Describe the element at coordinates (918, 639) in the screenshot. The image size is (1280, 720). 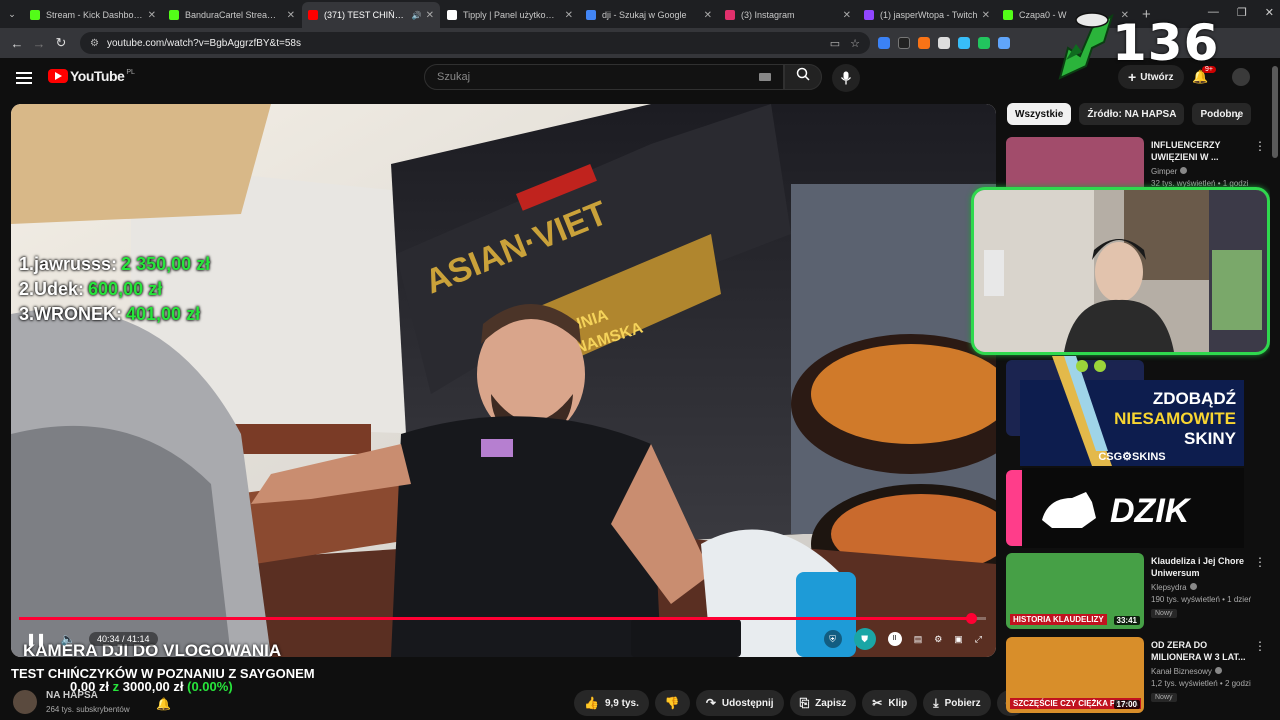
I see `subtitles-icon: ▤` at that location.